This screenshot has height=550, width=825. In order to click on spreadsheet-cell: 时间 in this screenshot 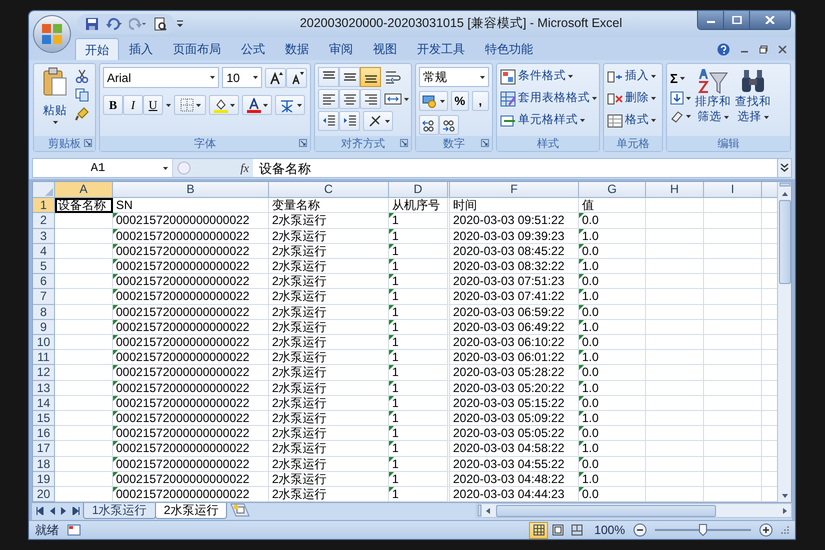, I will do `click(514, 206)`.